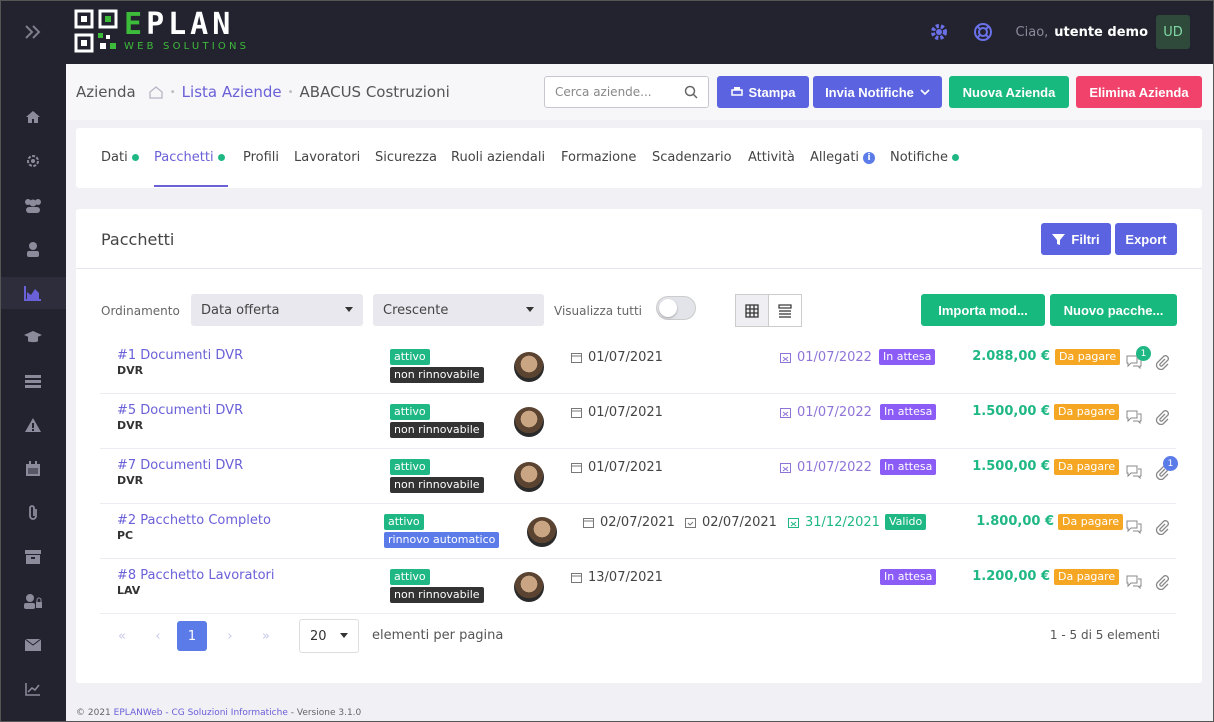 This screenshot has height=722, width=1214. What do you see at coordinates (129, 590) in the screenshot?
I see `package-code: LAV` at bounding box center [129, 590].